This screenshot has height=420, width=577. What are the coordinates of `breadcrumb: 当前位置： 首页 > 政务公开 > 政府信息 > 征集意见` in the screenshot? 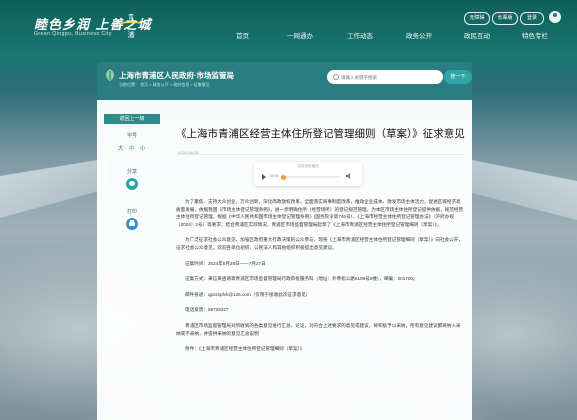 It's located at (164, 85).